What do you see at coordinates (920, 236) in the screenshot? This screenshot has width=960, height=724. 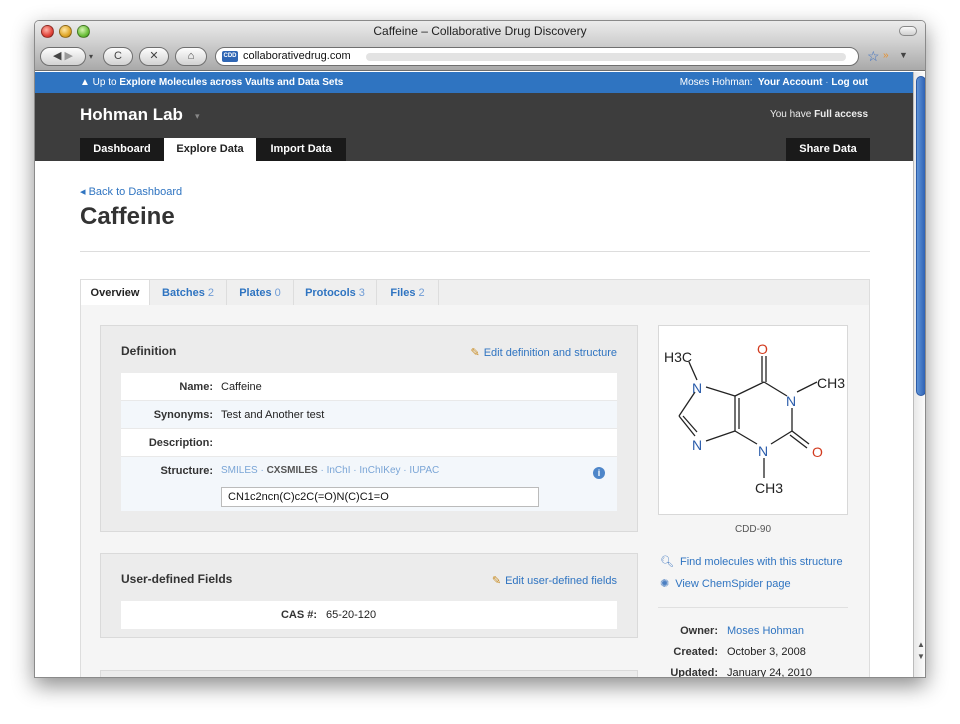 I see `scrollbar-thumb` at bounding box center [920, 236].